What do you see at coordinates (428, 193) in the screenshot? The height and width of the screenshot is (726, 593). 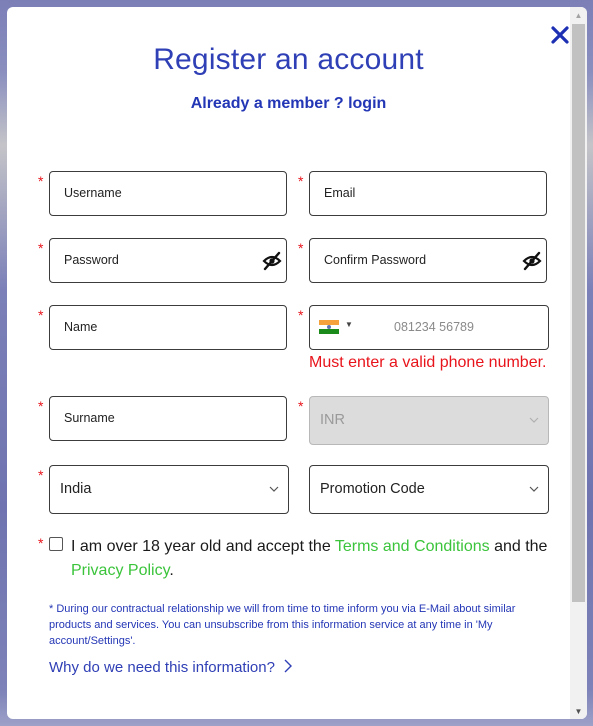 I see `email-input: Email` at bounding box center [428, 193].